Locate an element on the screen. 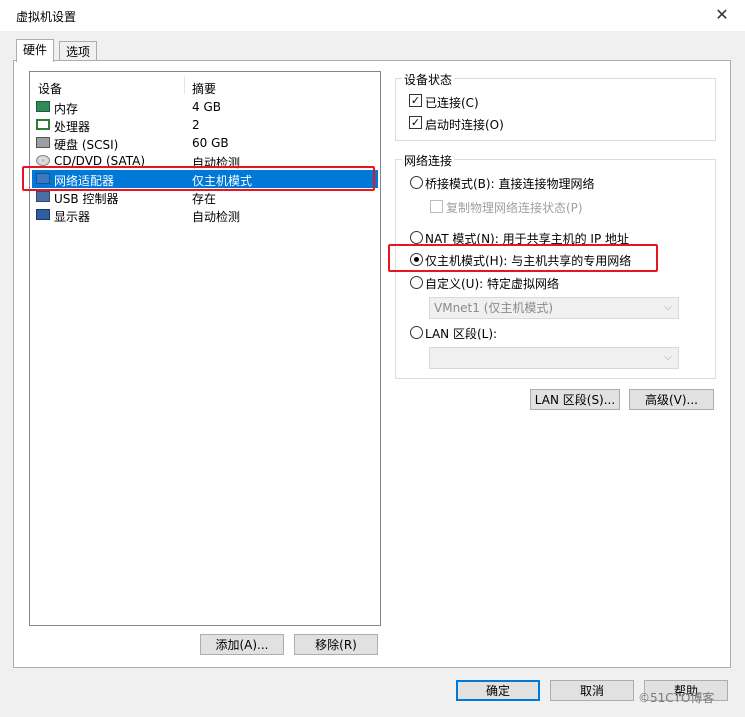  close-icon: ✕ is located at coordinates (722, 15).